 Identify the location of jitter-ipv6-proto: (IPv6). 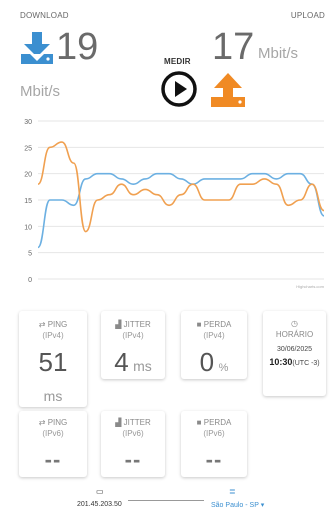
(133, 433).